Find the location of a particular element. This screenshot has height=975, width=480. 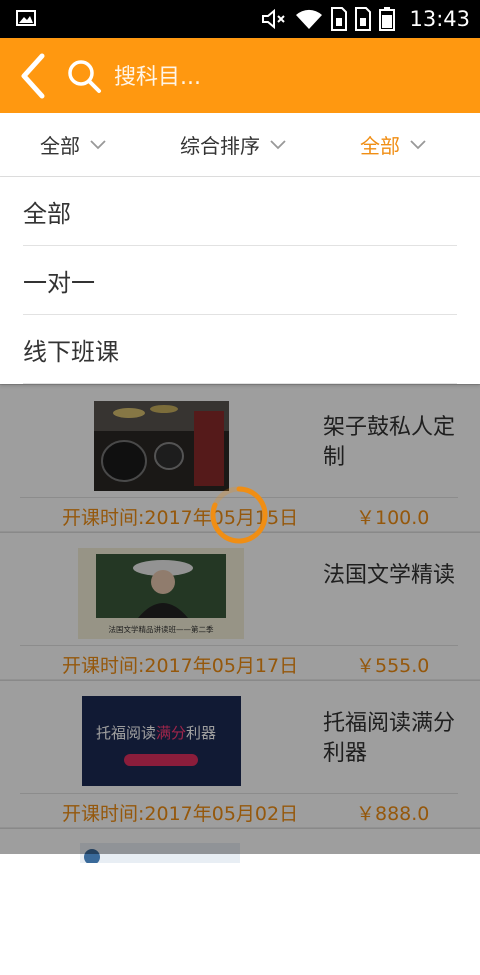

top-app-bar is located at coordinates (240, 75).